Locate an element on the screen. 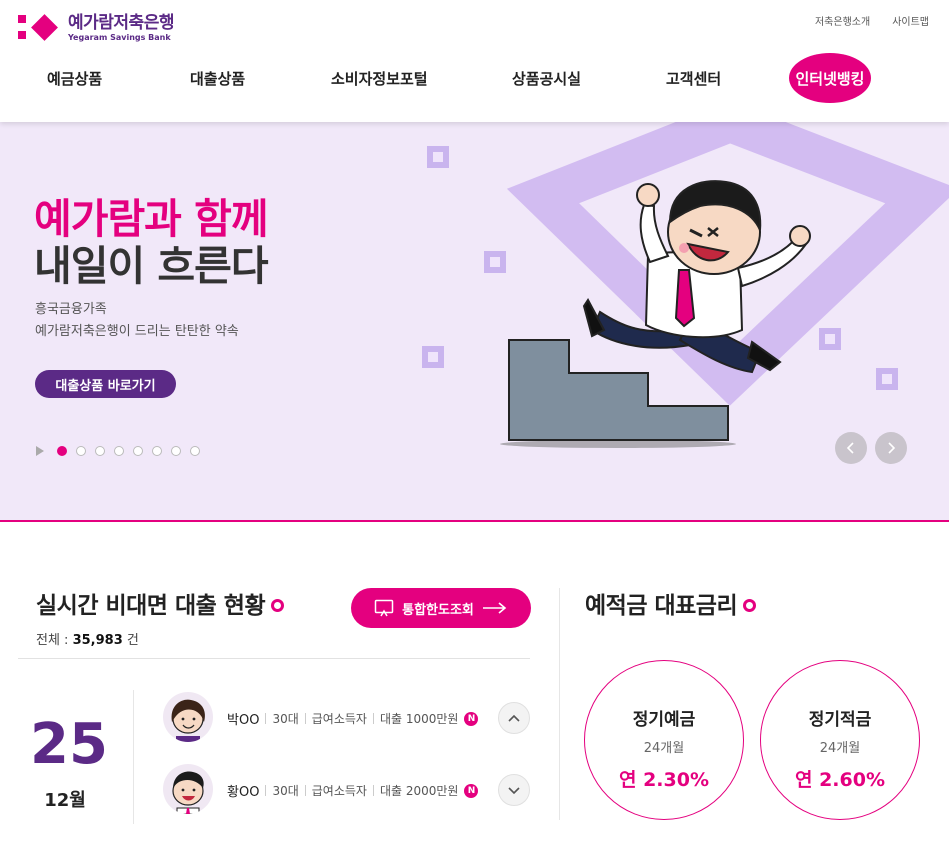  hero-subtitle-line2: 예가람저축은행이 드리는 탄탄한 약속 is located at coordinates (137, 331).